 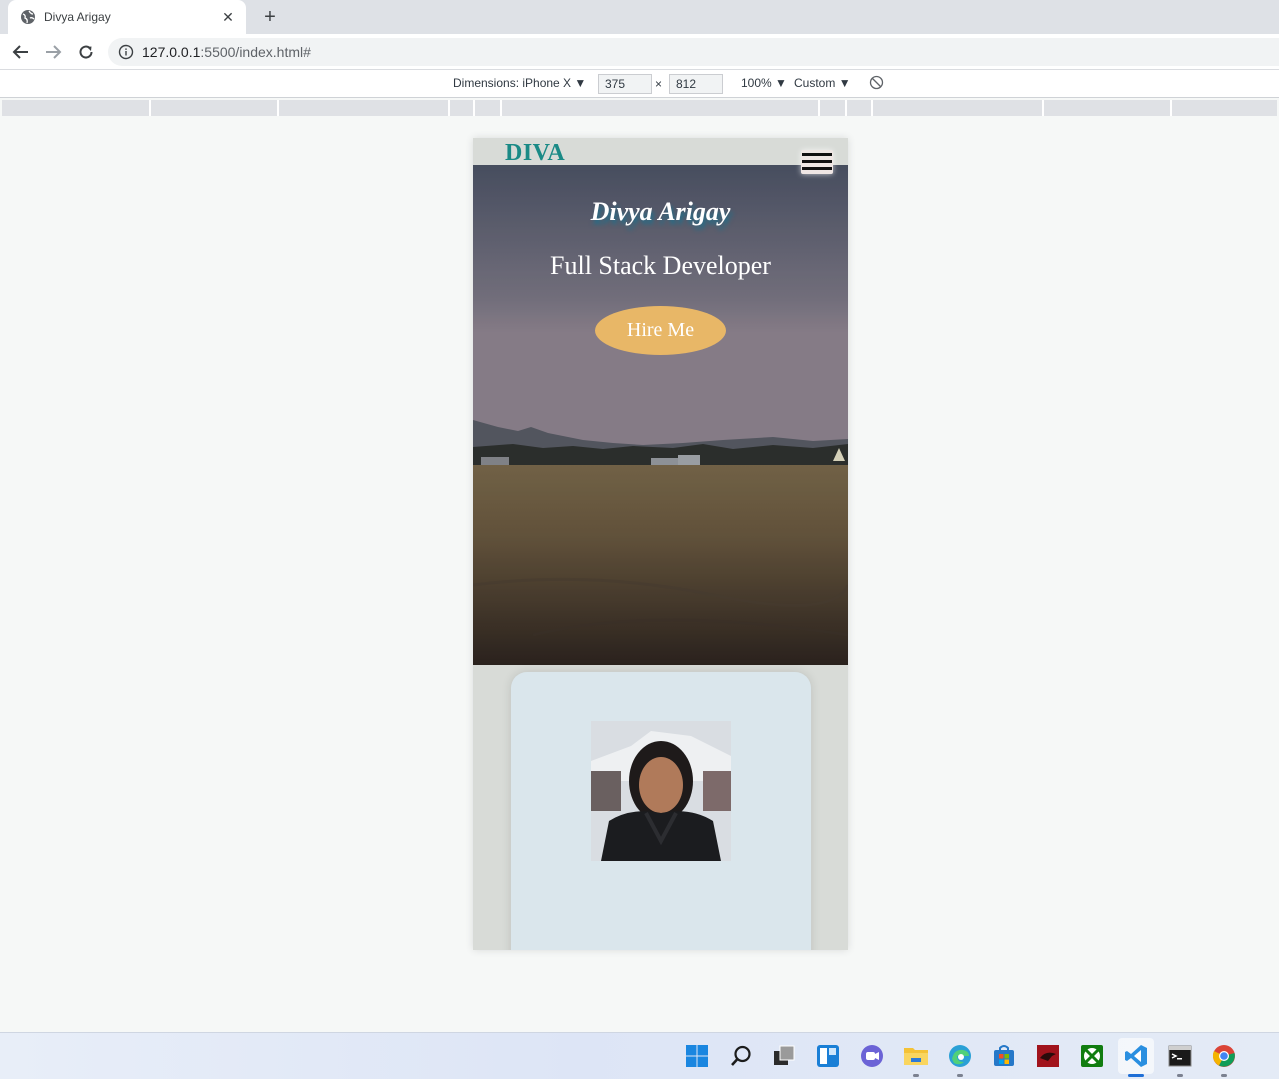 I want to click on task-view-icon, so click(x=784, y=1056).